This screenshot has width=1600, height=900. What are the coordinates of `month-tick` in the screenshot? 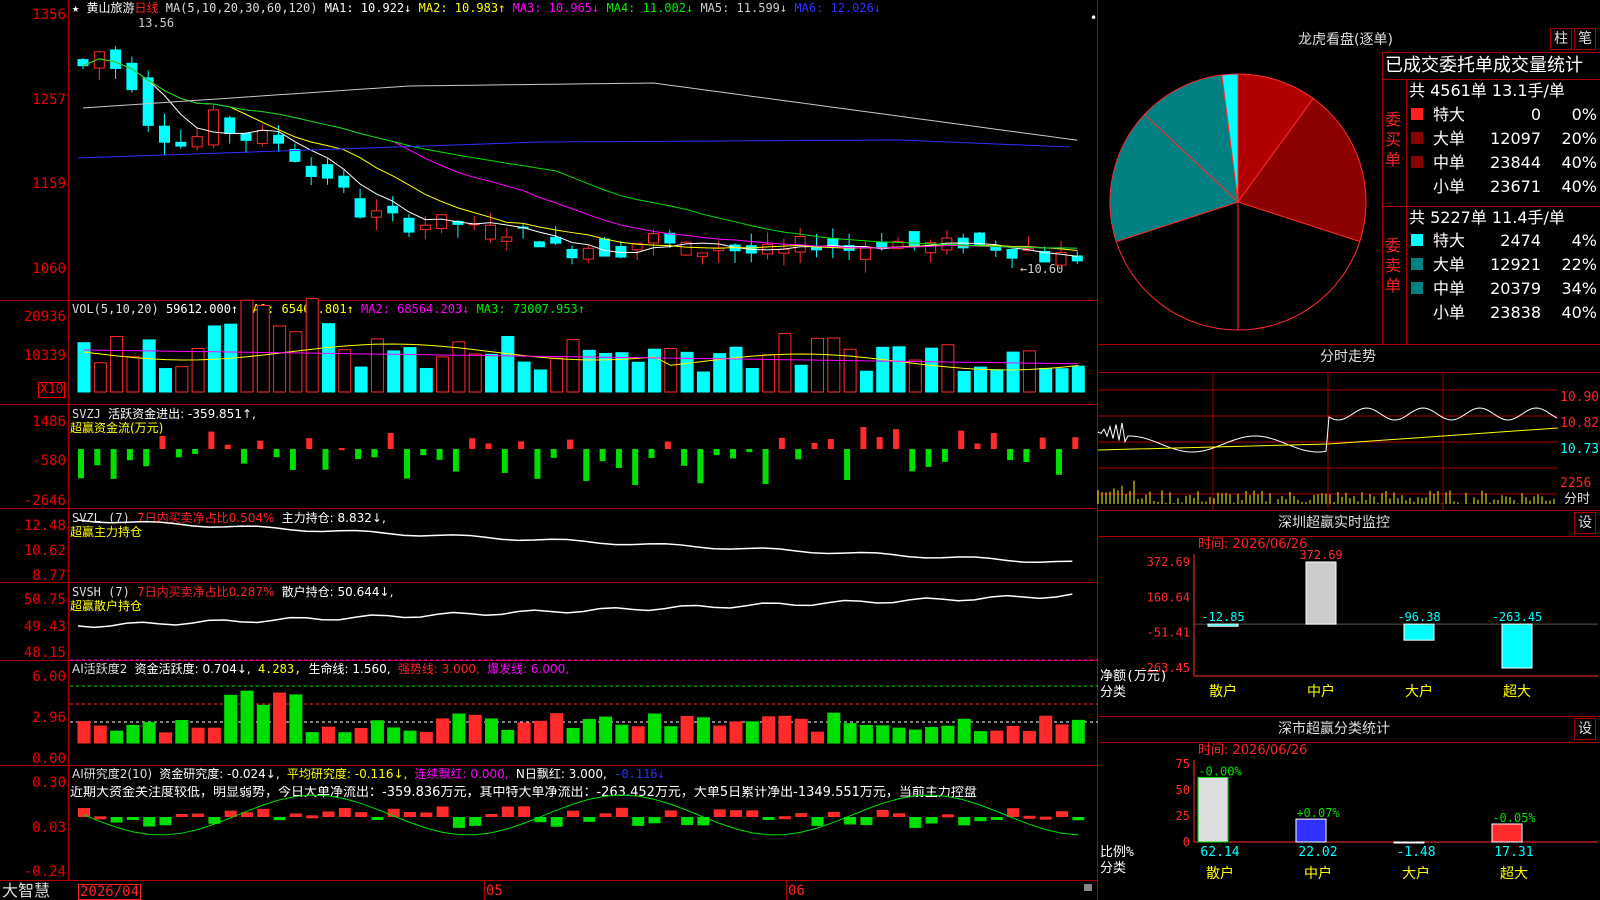 It's located at (484, 890).